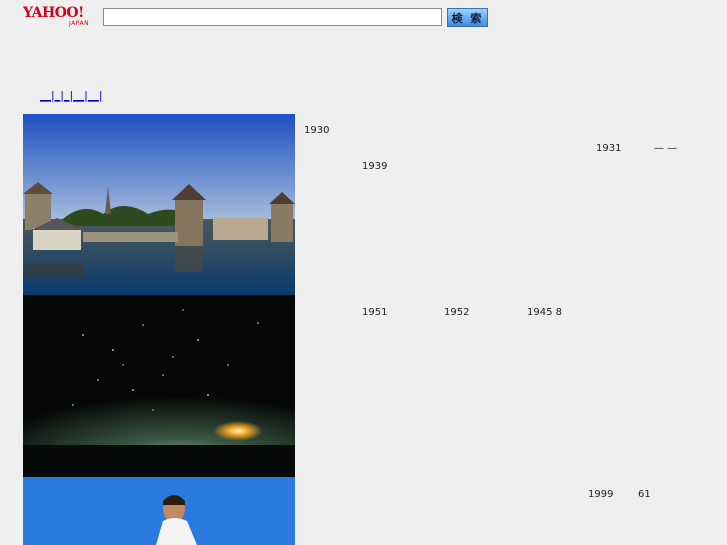  What do you see at coordinates (93, 95) in the screenshot?
I see `nav-link-5: __` at bounding box center [93, 95].